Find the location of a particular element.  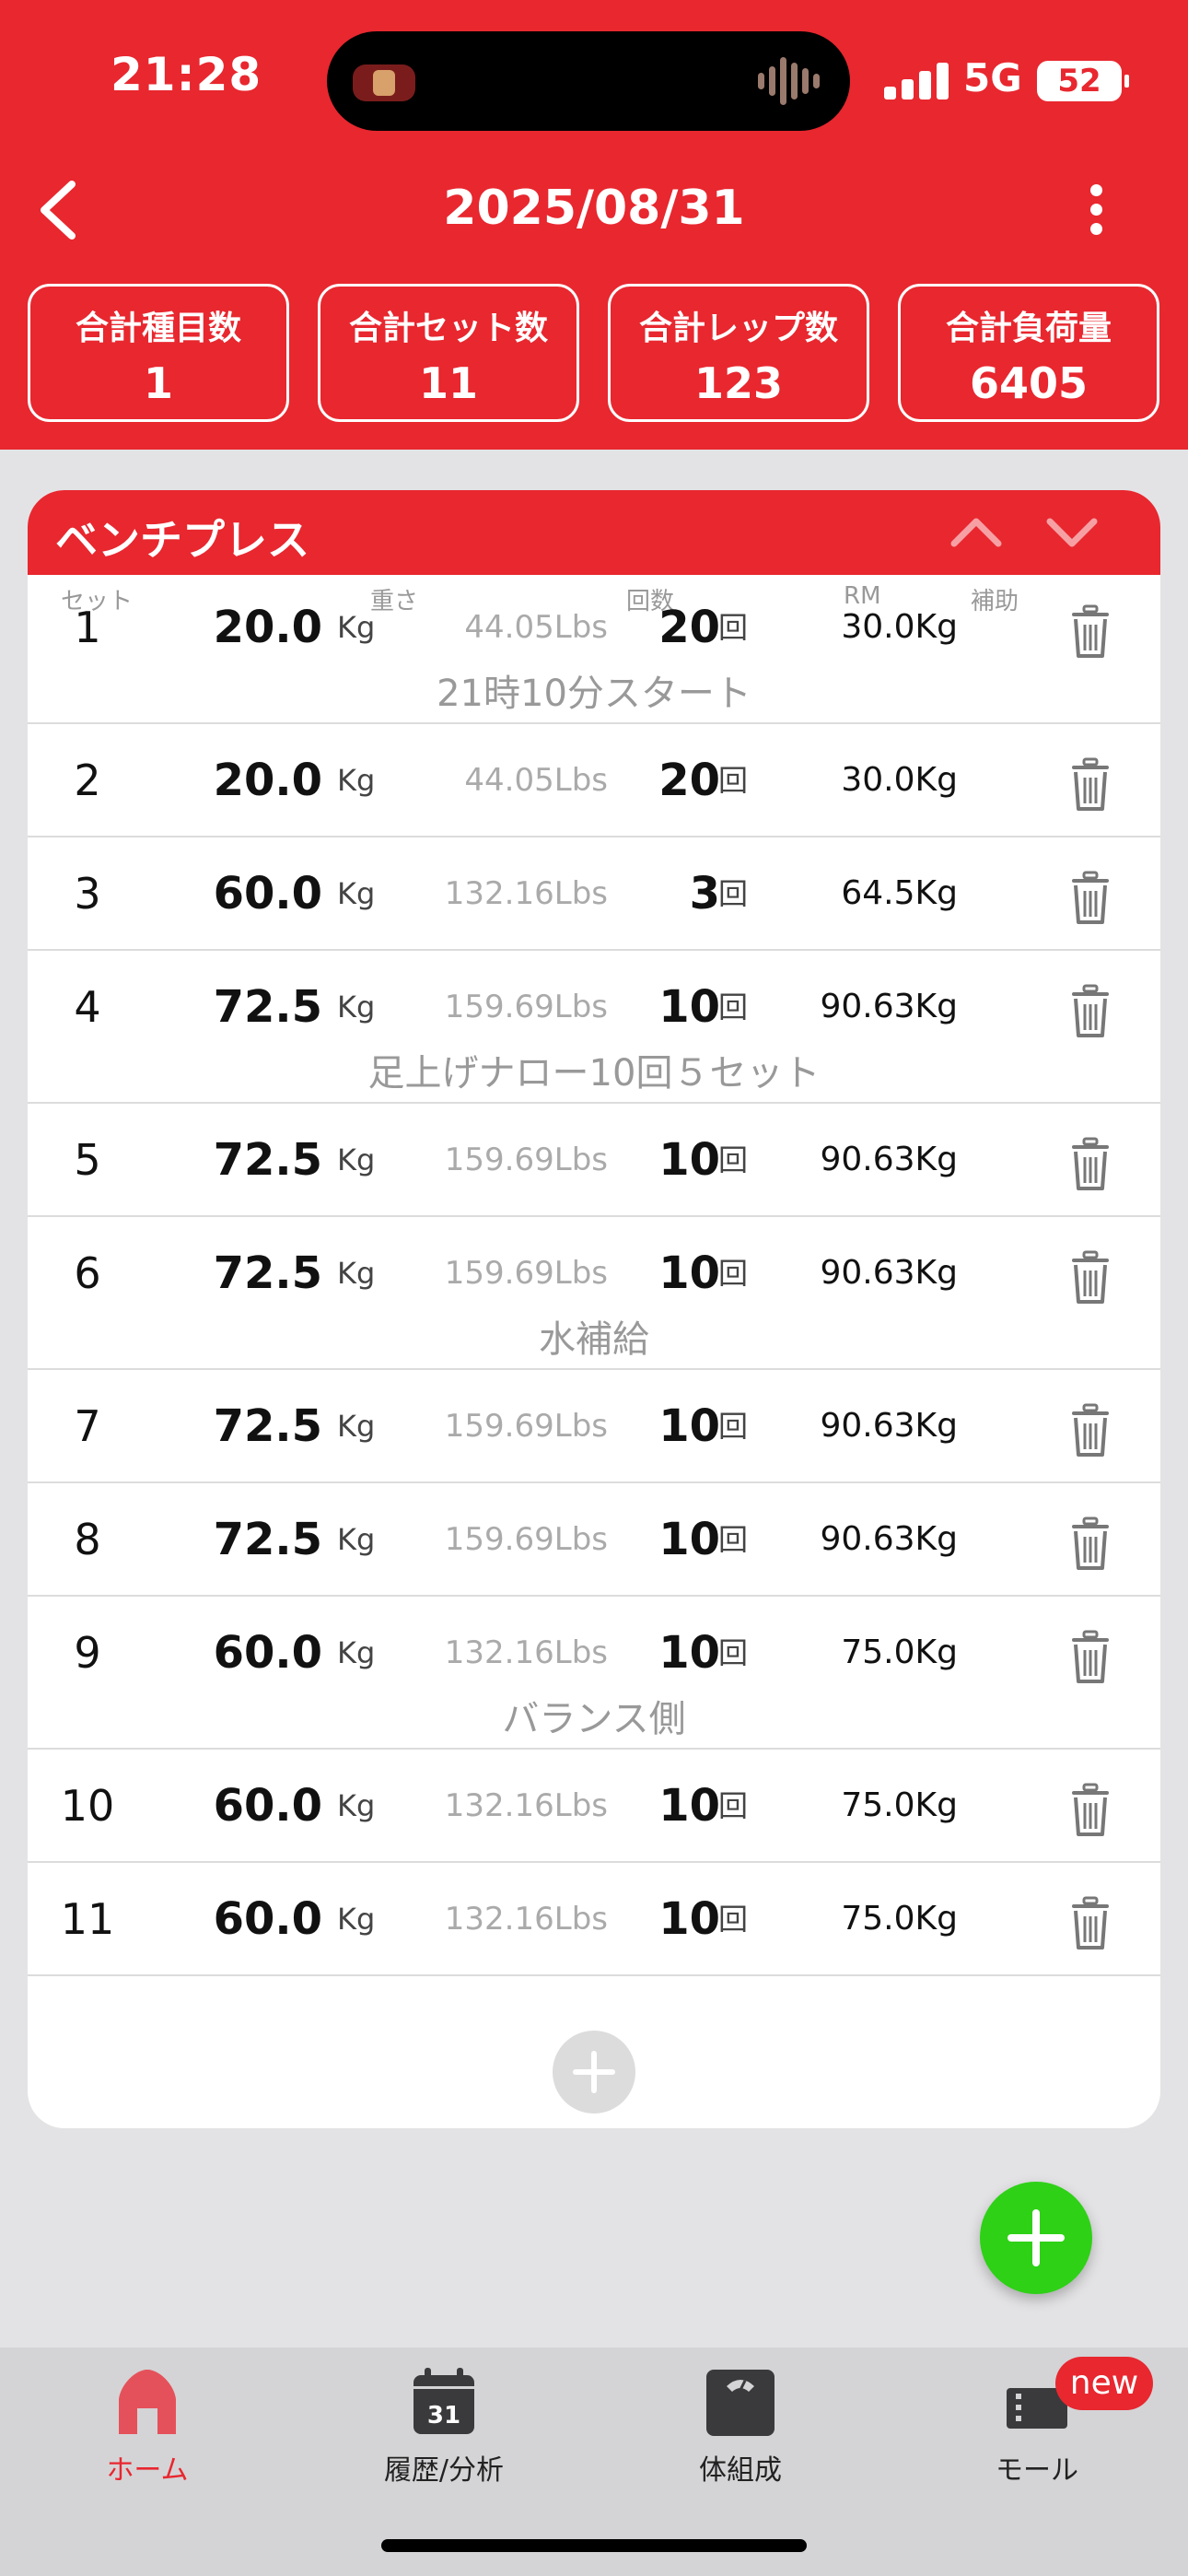

set-row: 6 72.5 Kg 159.69Lbs 10 回 90.63Kg 水補給 is located at coordinates (594, 1293).